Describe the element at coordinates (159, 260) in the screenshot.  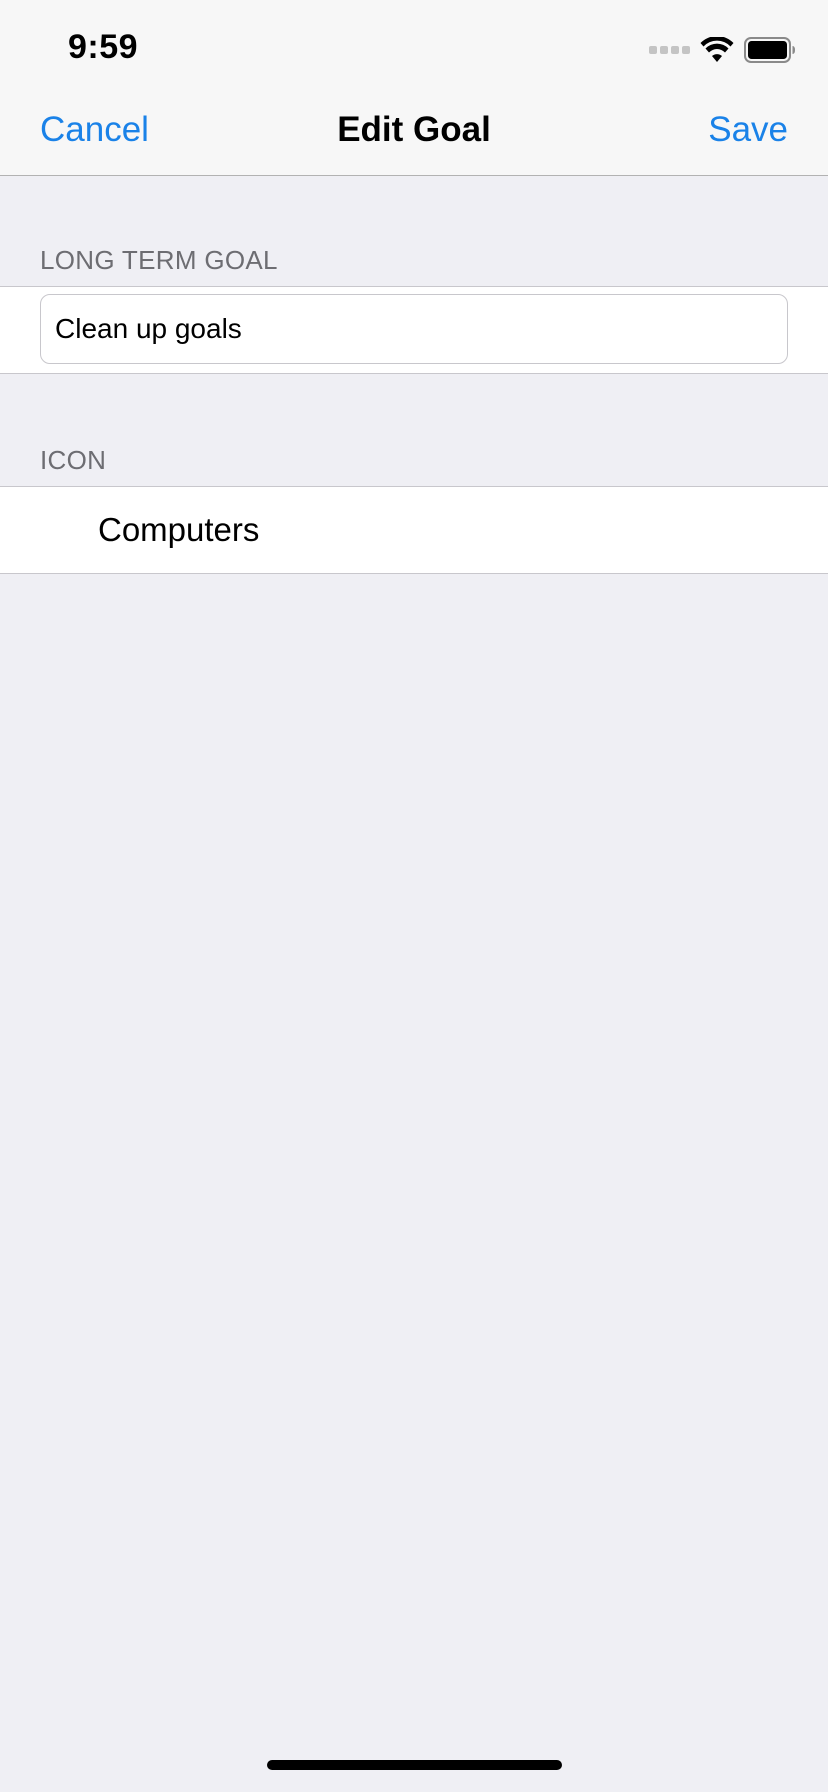
I see `long-term-goal-header: LONG TERM GOAL` at that location.